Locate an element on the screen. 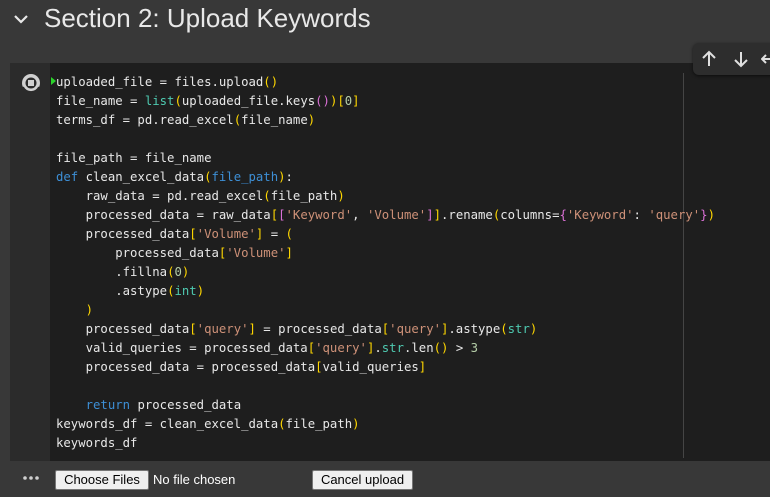 The width and height of the screenshot is (770, 497). code-line: processed_data['Volume'] is located at coordinates (174, 253).